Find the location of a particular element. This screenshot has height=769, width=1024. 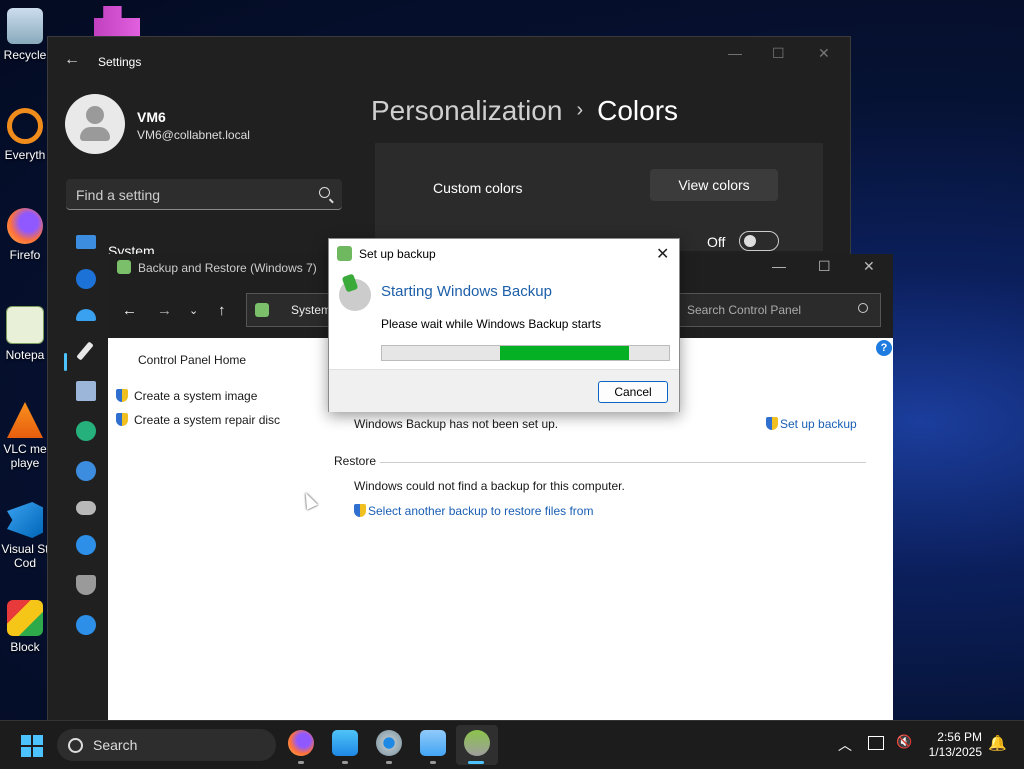

desktop-icon-vlc: VLC me playe is located at coordinates (25, 436).